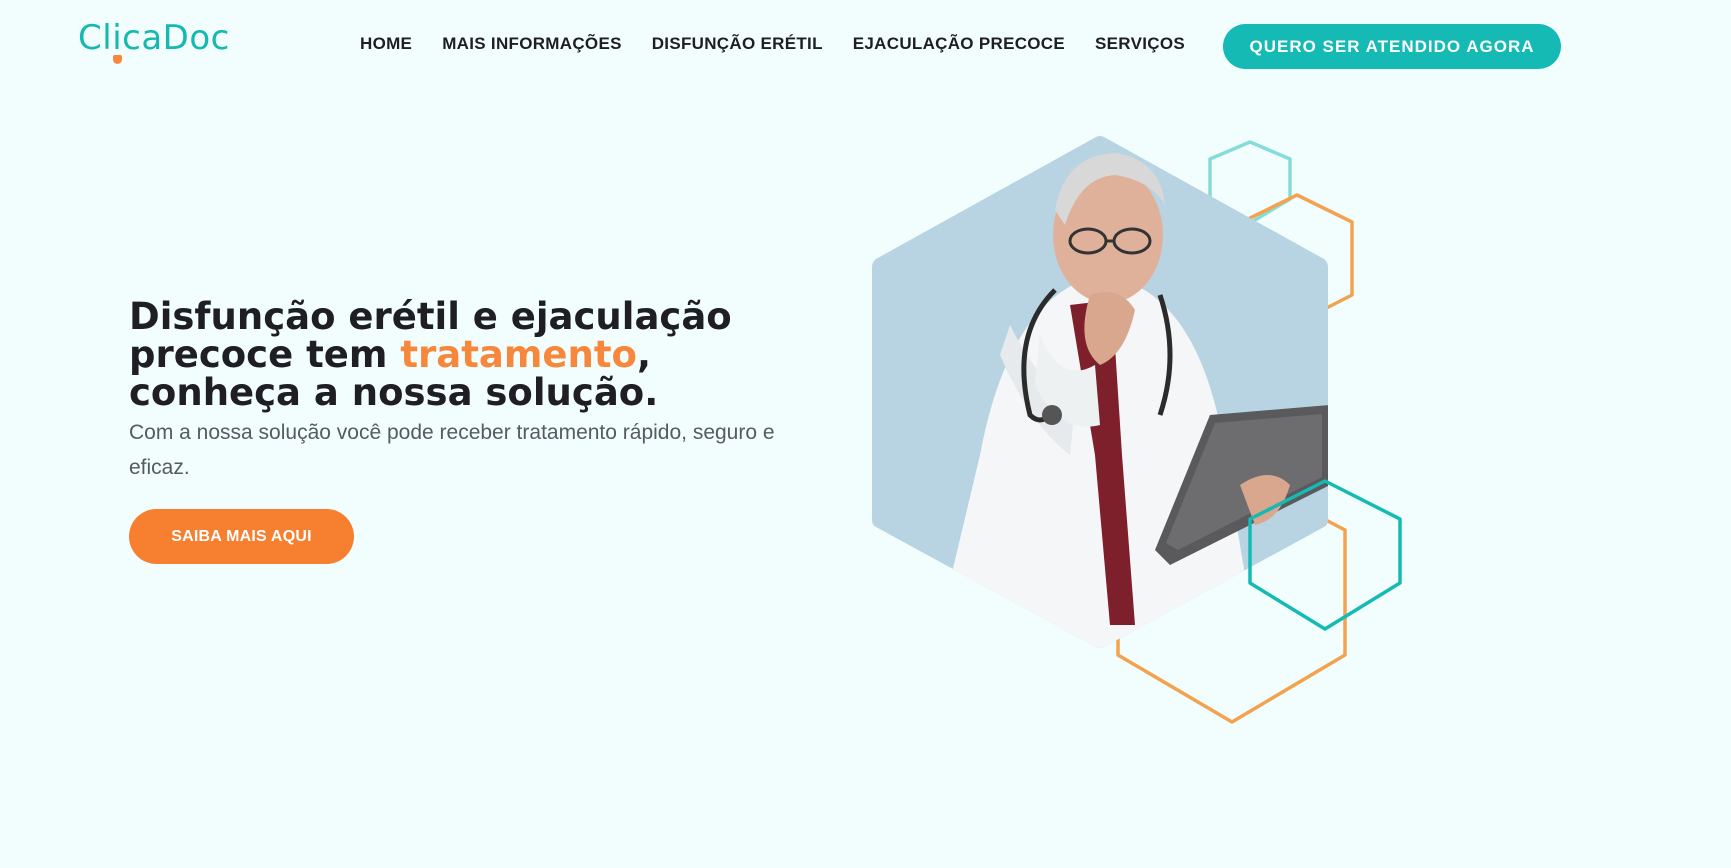 The height and width of the screenshot is (868, 1731). Describe the element at coordinates (1140, 44) in the screenshot. I see `nav-servicos: SERVIÇOS` at that location.